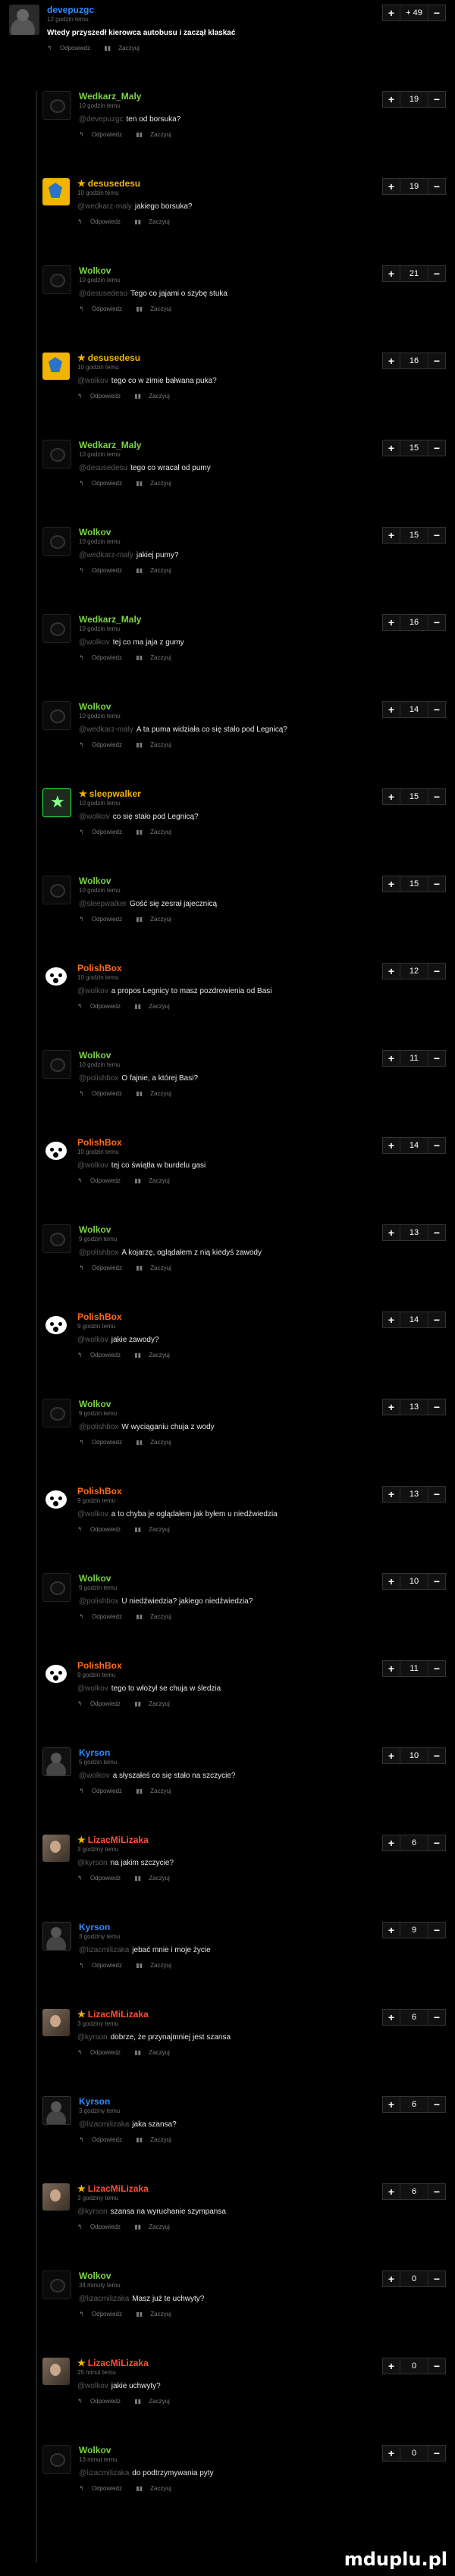 The image size is (455, 2576). What do you see at coordinates (101, 119) in the screenshot?
I see `mention-link: @devepuzgc` at bounding box center [101, 119].